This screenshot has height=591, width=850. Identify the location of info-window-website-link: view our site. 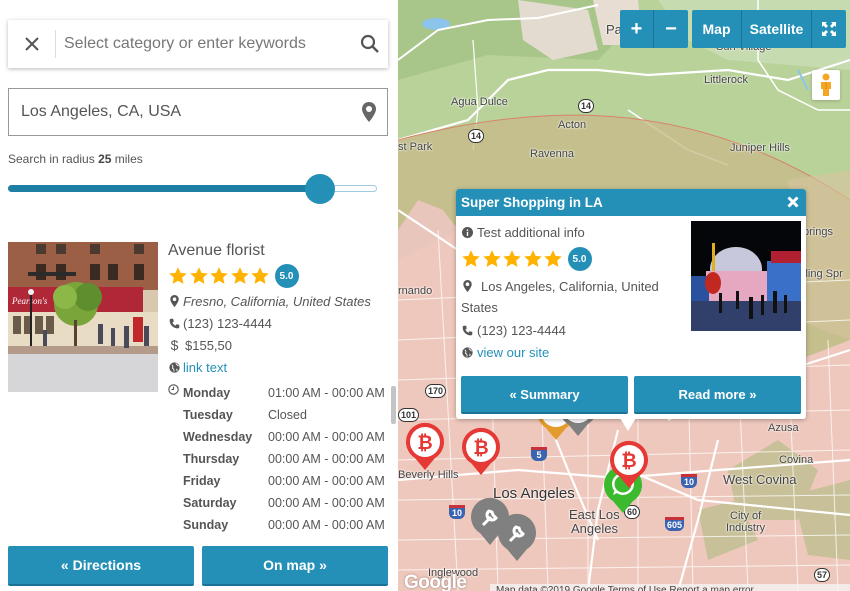
(513, 352).